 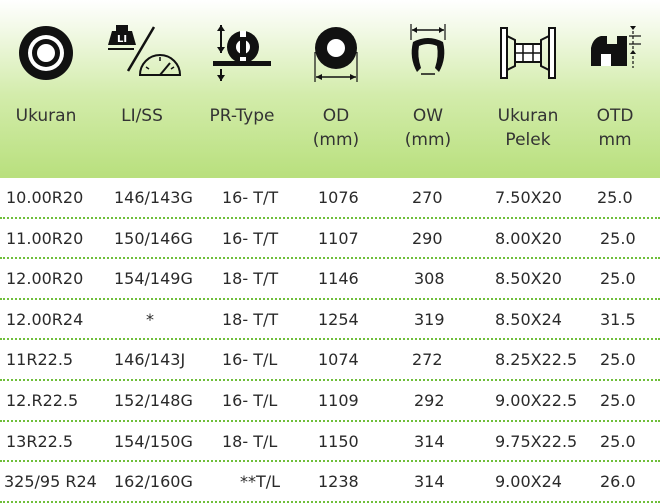 What do you see at coordinates (150, 319) in the screenshot?
I see `cell-li-ss: *` at bounding box center [150, 319].